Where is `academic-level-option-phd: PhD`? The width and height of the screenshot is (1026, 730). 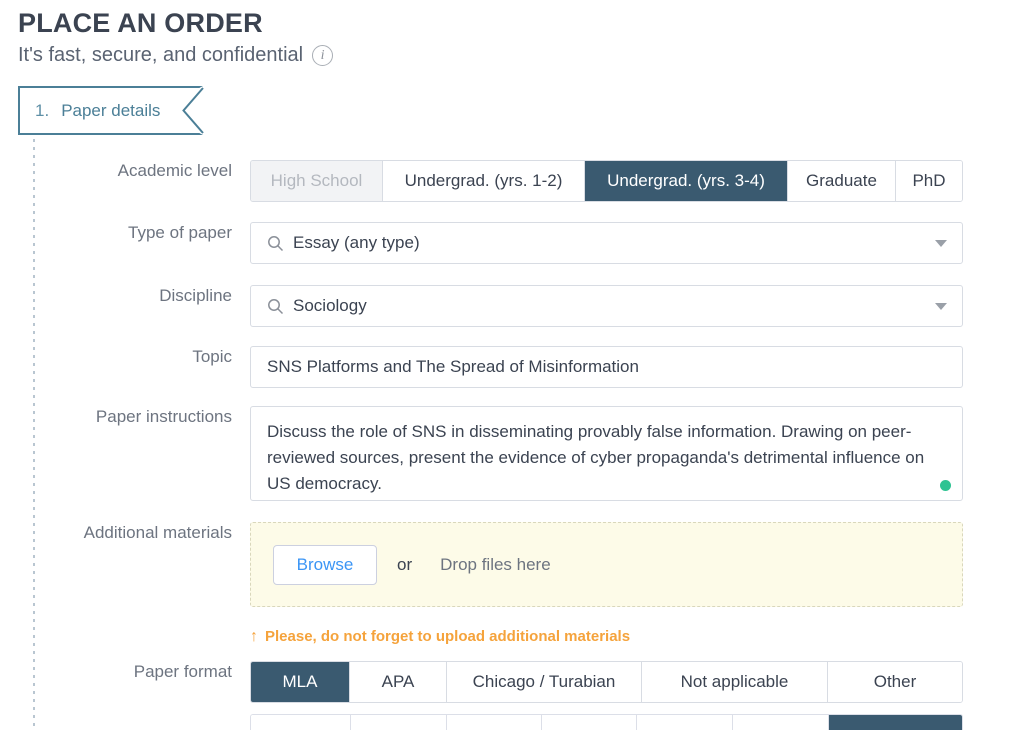 academic-level-option-phd: PhD is located at coordinates (929, 181).